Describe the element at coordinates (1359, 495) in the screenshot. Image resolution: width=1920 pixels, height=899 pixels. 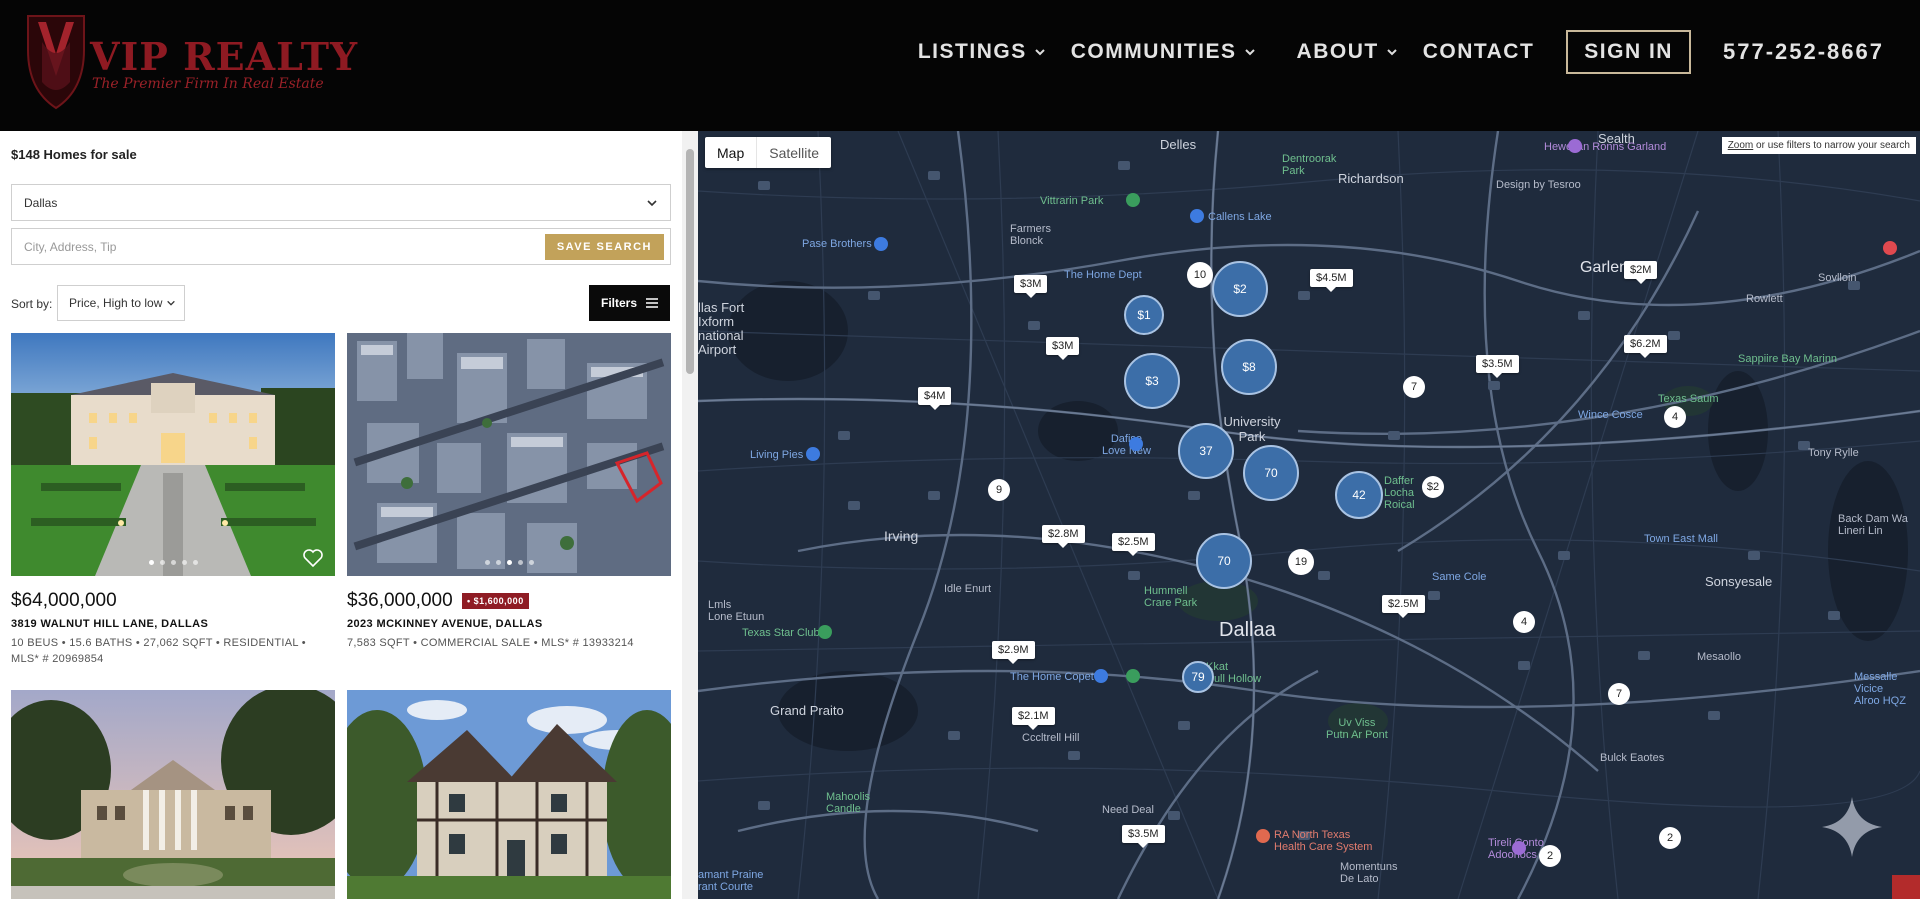
I see `listing-cluster: 42` at that location.